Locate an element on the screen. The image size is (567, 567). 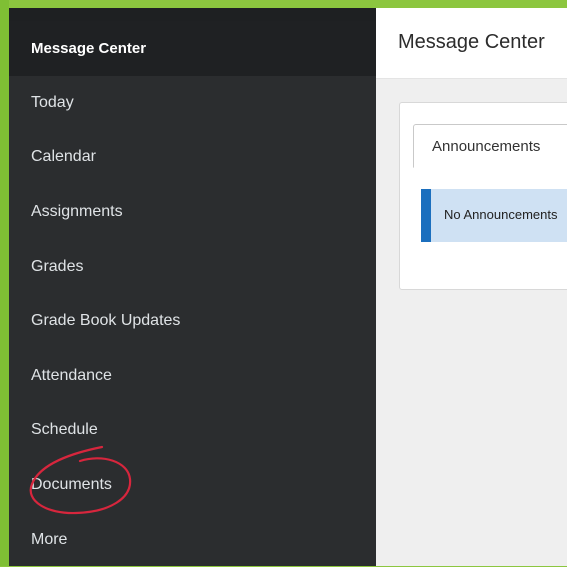
sidebar-item-schedule: Schedule is located at coordinates (192, 430).